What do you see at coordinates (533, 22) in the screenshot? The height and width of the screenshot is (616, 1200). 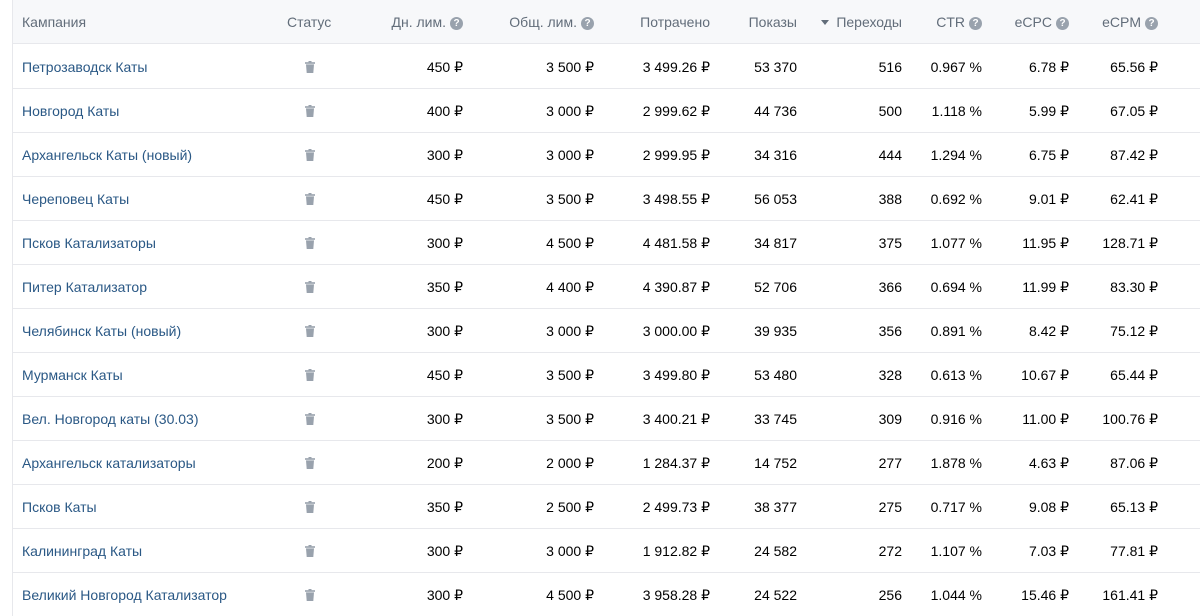 I see `header-total-limit: Общ. лим.?` at bounding box center [533, 22].